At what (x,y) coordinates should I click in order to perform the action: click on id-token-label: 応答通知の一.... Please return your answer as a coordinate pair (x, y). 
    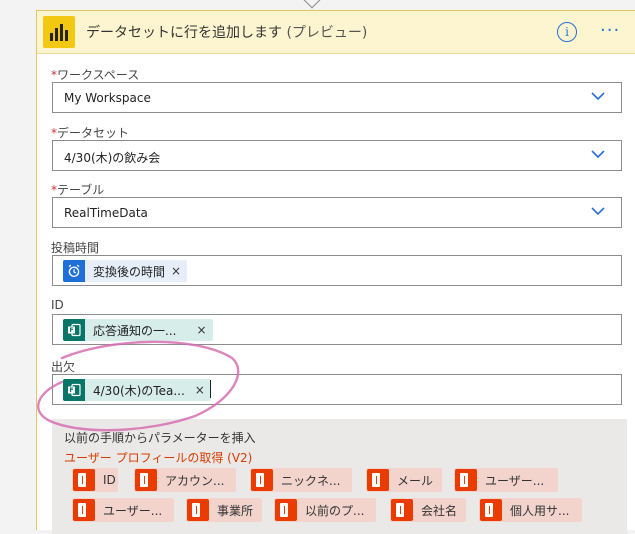
    Looking at the image, I should click on (135, 330).